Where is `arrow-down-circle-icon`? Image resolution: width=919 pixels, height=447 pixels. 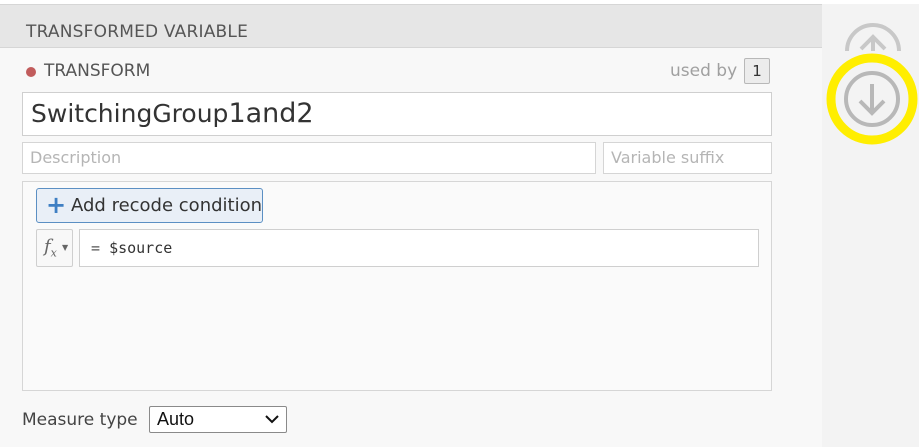 arrow-down-circle-icon is located at coordinates (872, 99).